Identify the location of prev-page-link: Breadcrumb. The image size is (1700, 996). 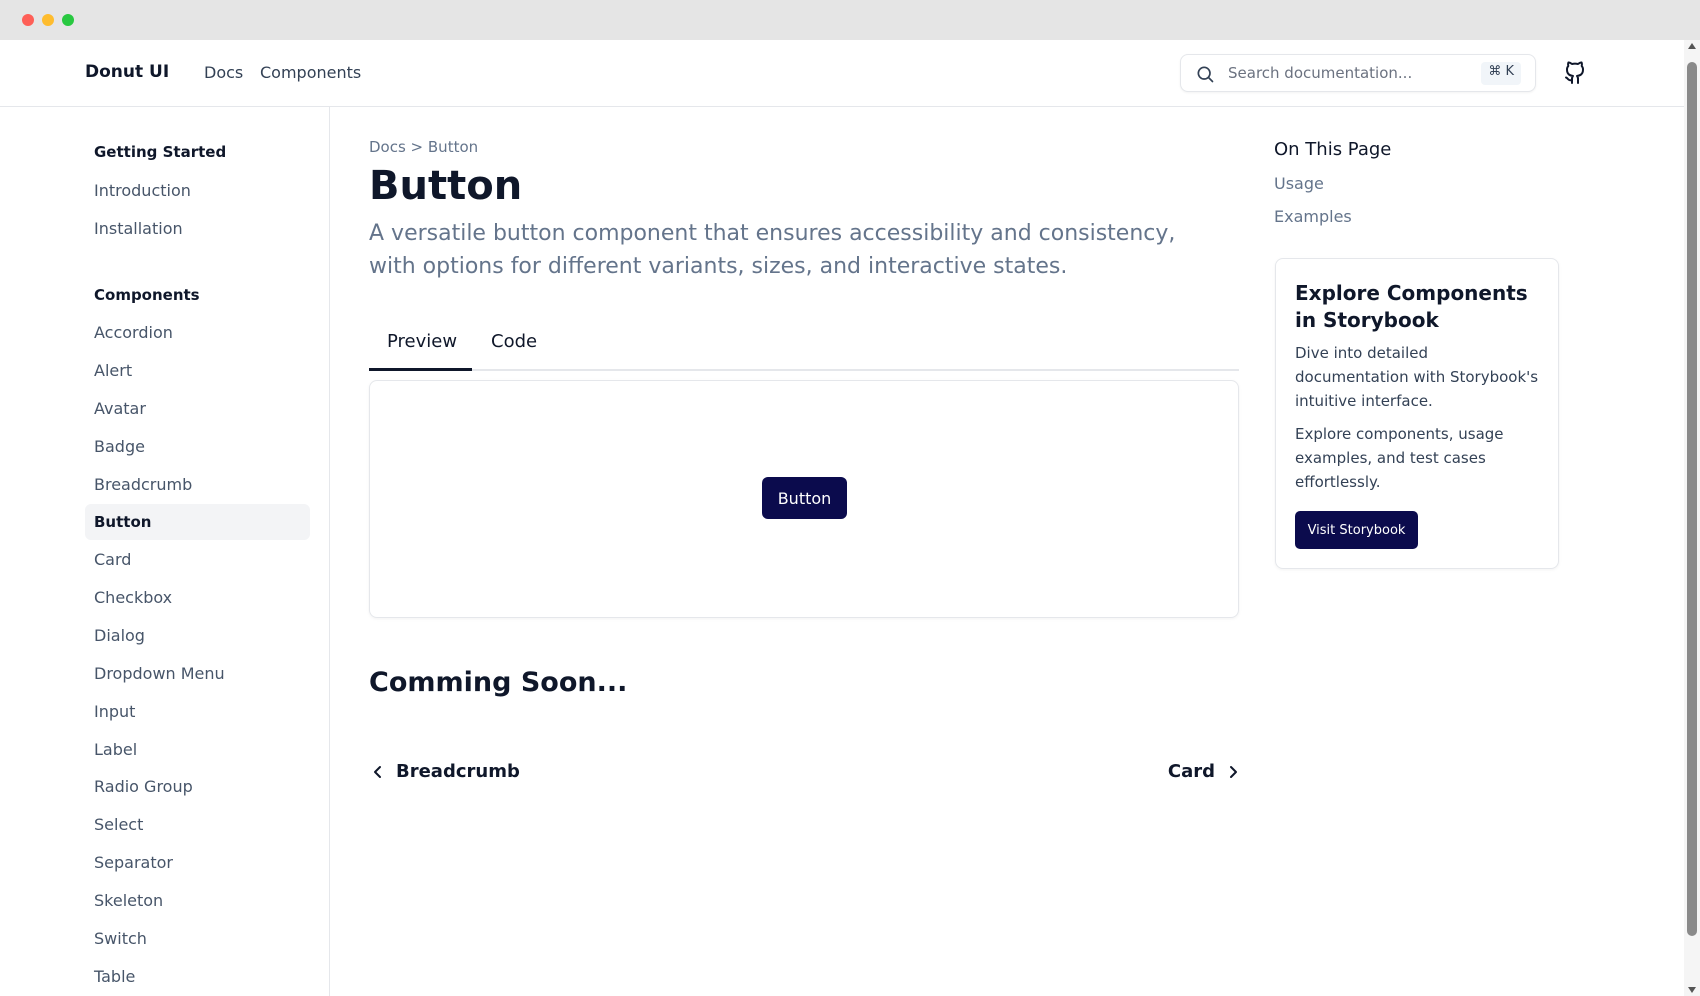
(446, 771).